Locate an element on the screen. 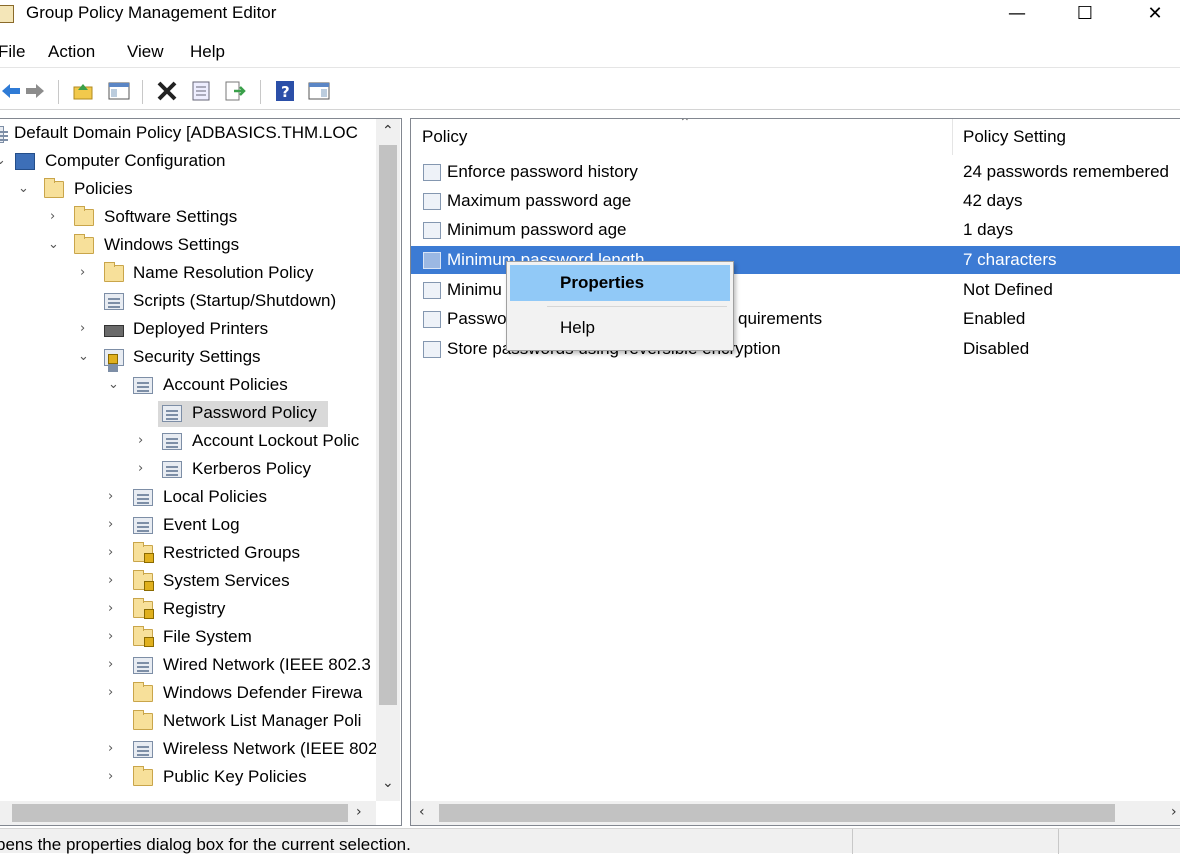  tree-node-public-key-policies: › Public Key Policies is located at coordinates (188, 778).